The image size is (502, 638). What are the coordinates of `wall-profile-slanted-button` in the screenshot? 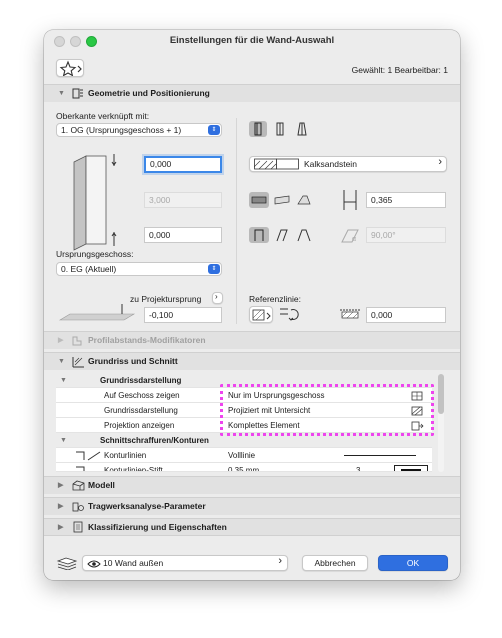 It's located at (282, 200).